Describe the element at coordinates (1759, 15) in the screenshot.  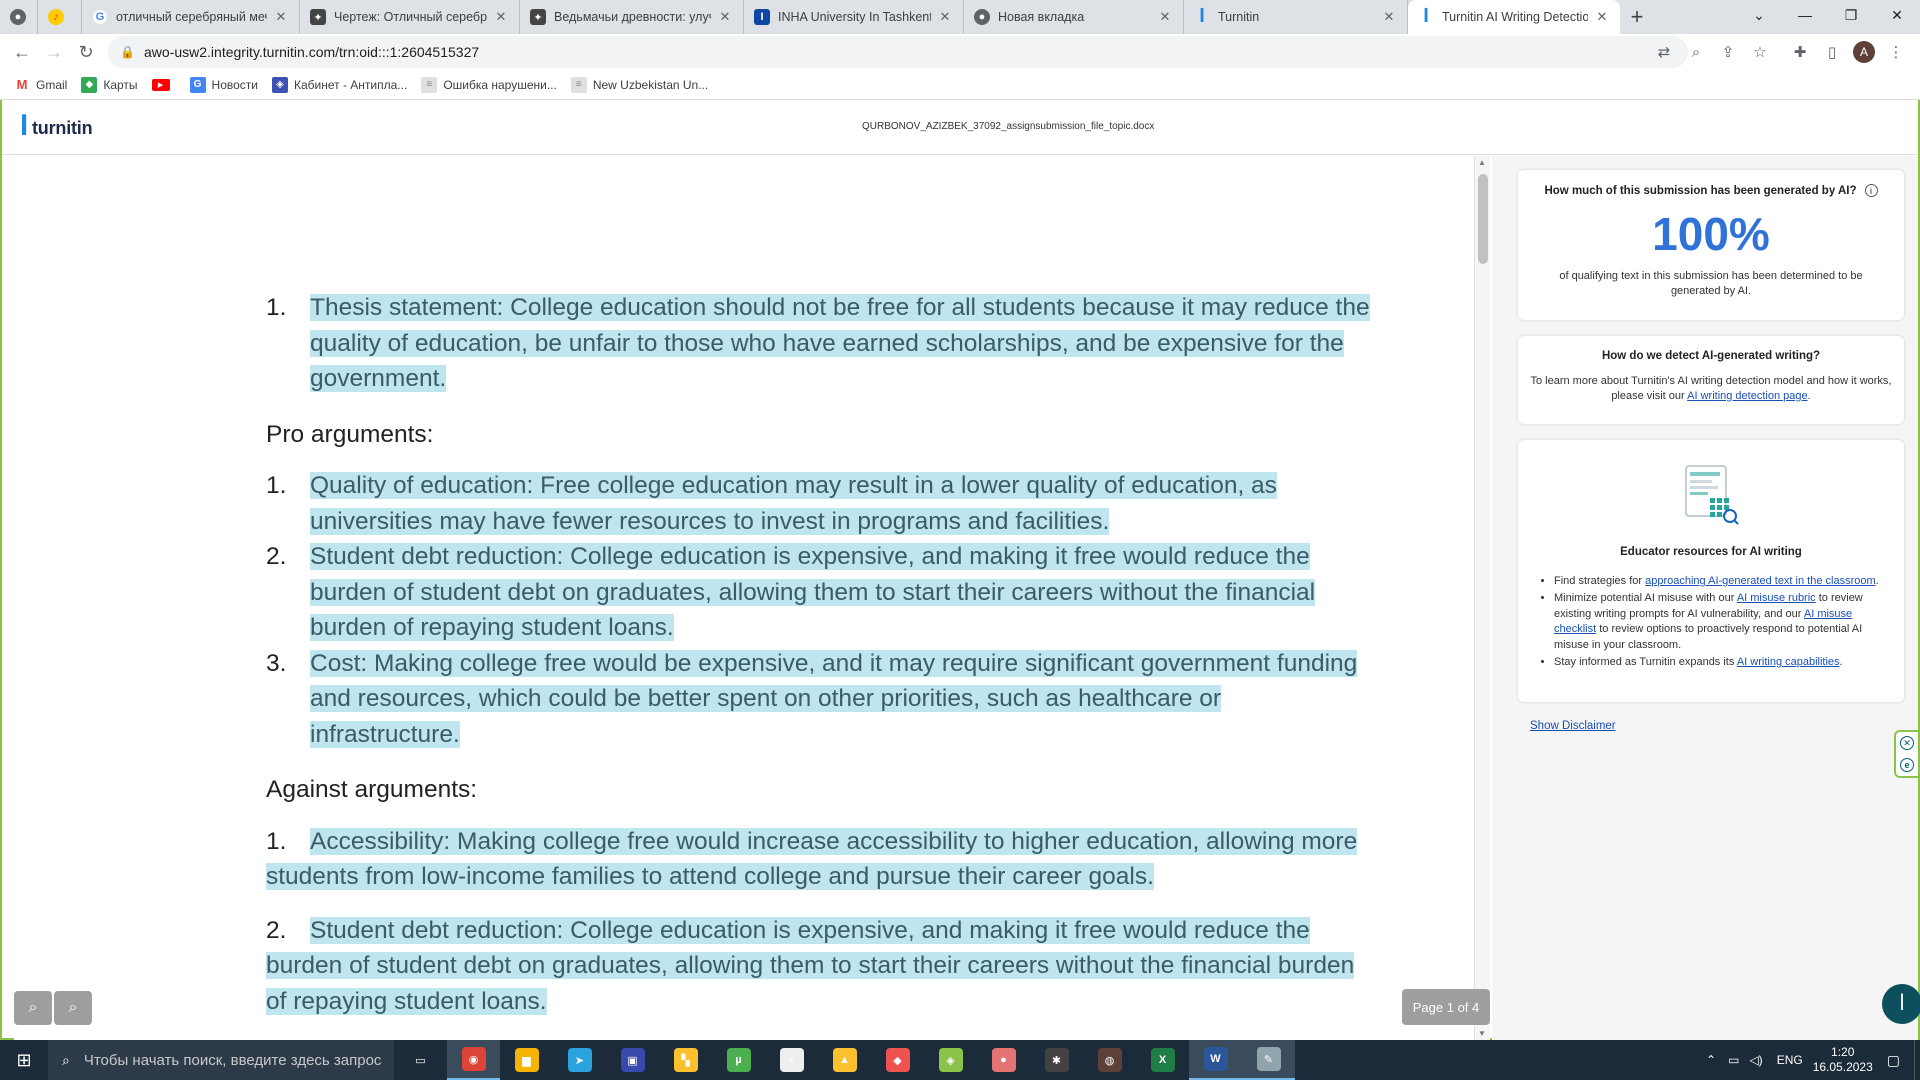
I see `tab-search-icon: ⌄` at that location.